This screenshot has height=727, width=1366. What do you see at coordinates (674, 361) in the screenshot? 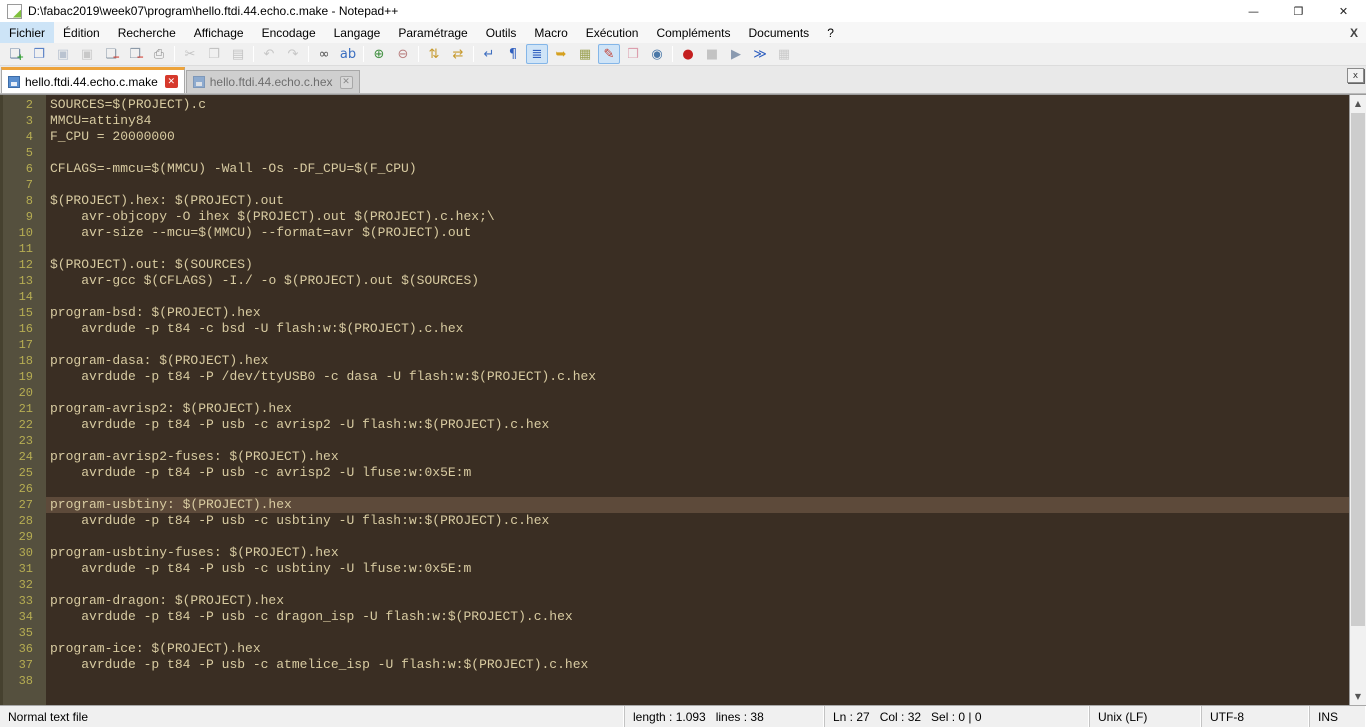
I see `code-line-18: 18 program-dasa: $(PROJECT).hex` at bounding box center [674, 361].